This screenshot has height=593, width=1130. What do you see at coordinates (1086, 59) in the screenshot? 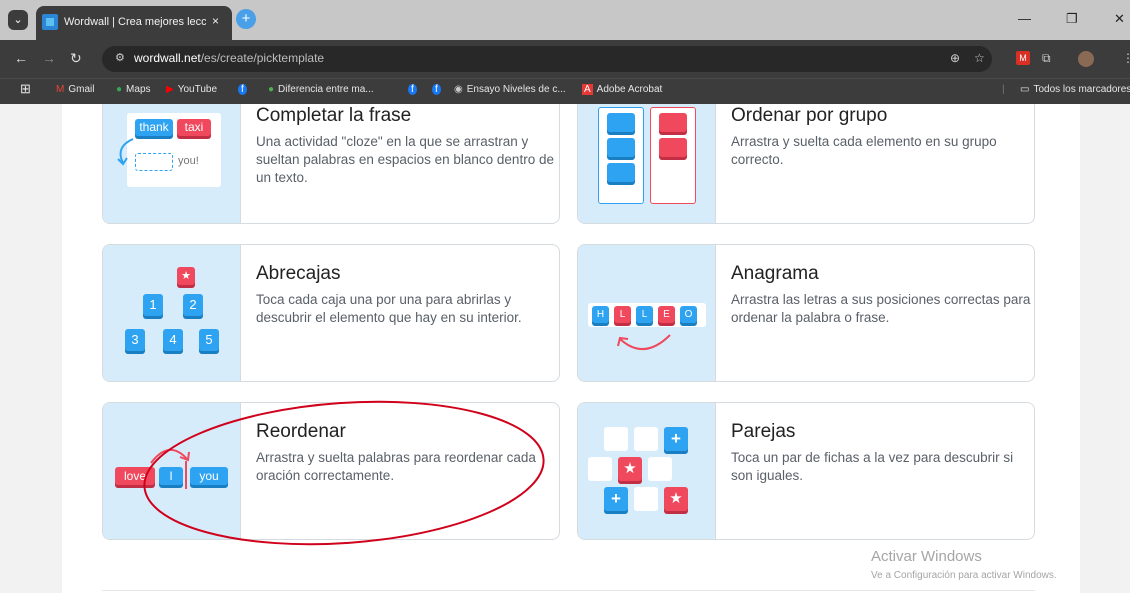
I see `profile-avatar` at bounding box center [1086, 59].